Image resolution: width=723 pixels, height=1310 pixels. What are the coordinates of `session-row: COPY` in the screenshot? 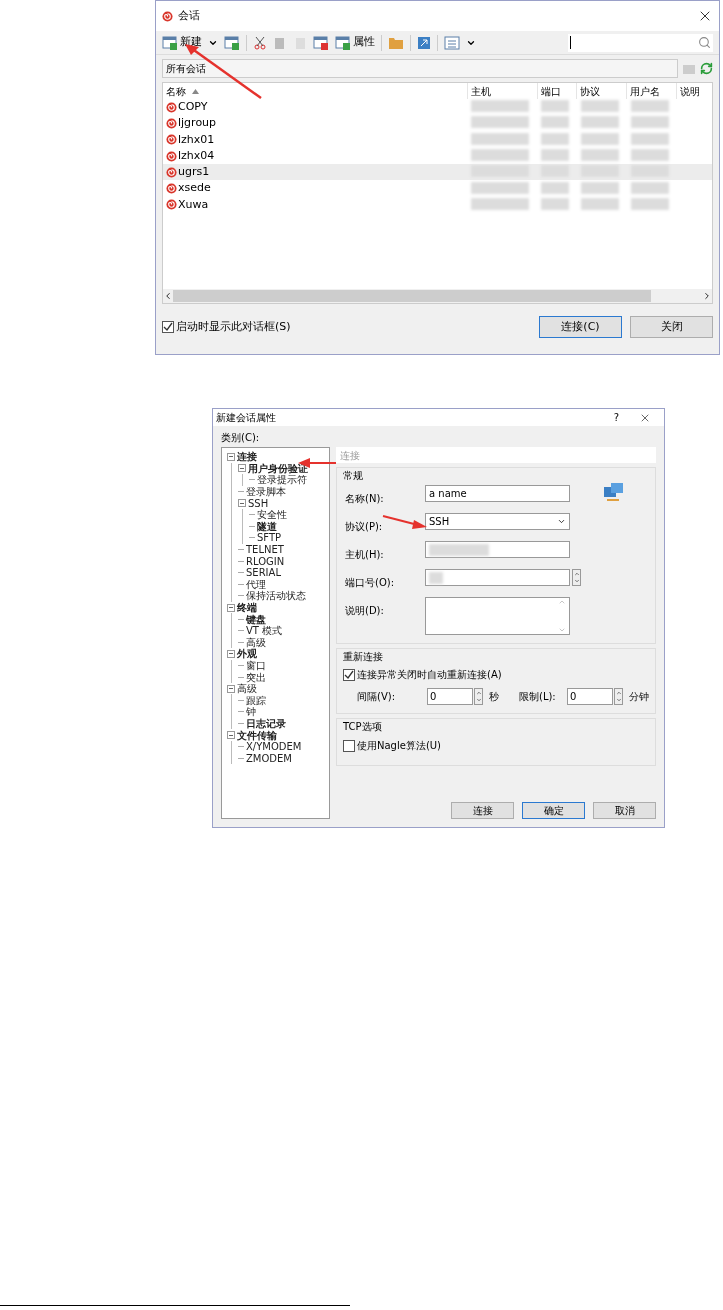 It's located at (437, 107).